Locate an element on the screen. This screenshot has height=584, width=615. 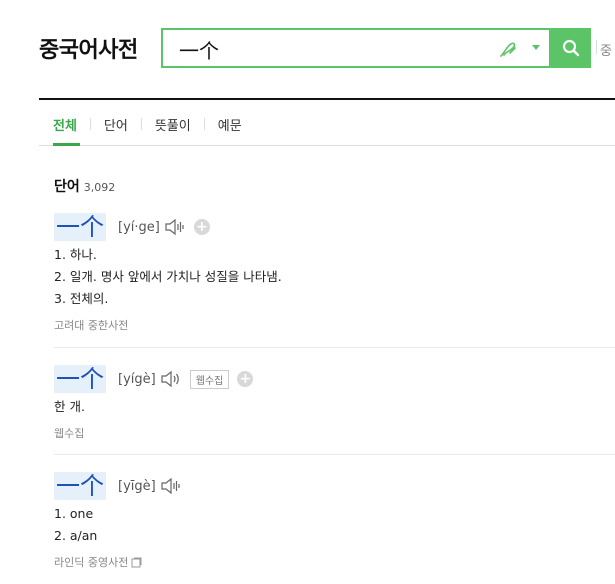
entry-definition: 1. one is located at coordinates (74, 513).